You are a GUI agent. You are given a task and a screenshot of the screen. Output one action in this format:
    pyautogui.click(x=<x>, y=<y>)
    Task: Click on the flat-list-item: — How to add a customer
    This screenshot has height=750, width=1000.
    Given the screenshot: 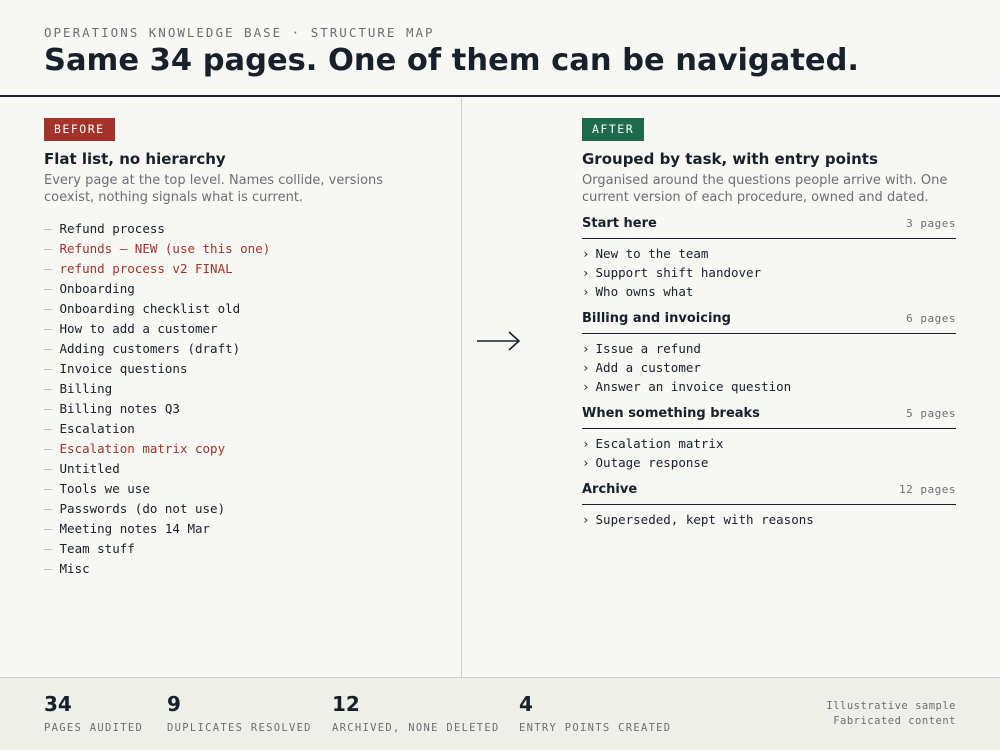 What is the action you would take?
    pyautogui.click(x=157, y=329)
    